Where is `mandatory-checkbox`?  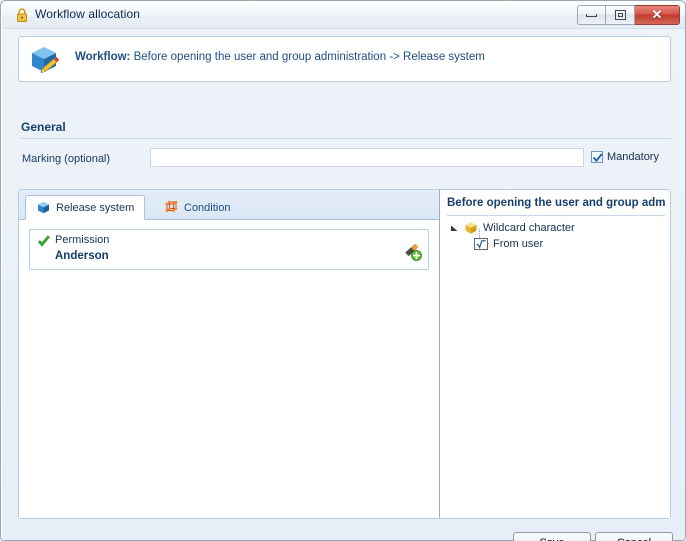
mandatory-checkbox is located at coordinates (597, 157).